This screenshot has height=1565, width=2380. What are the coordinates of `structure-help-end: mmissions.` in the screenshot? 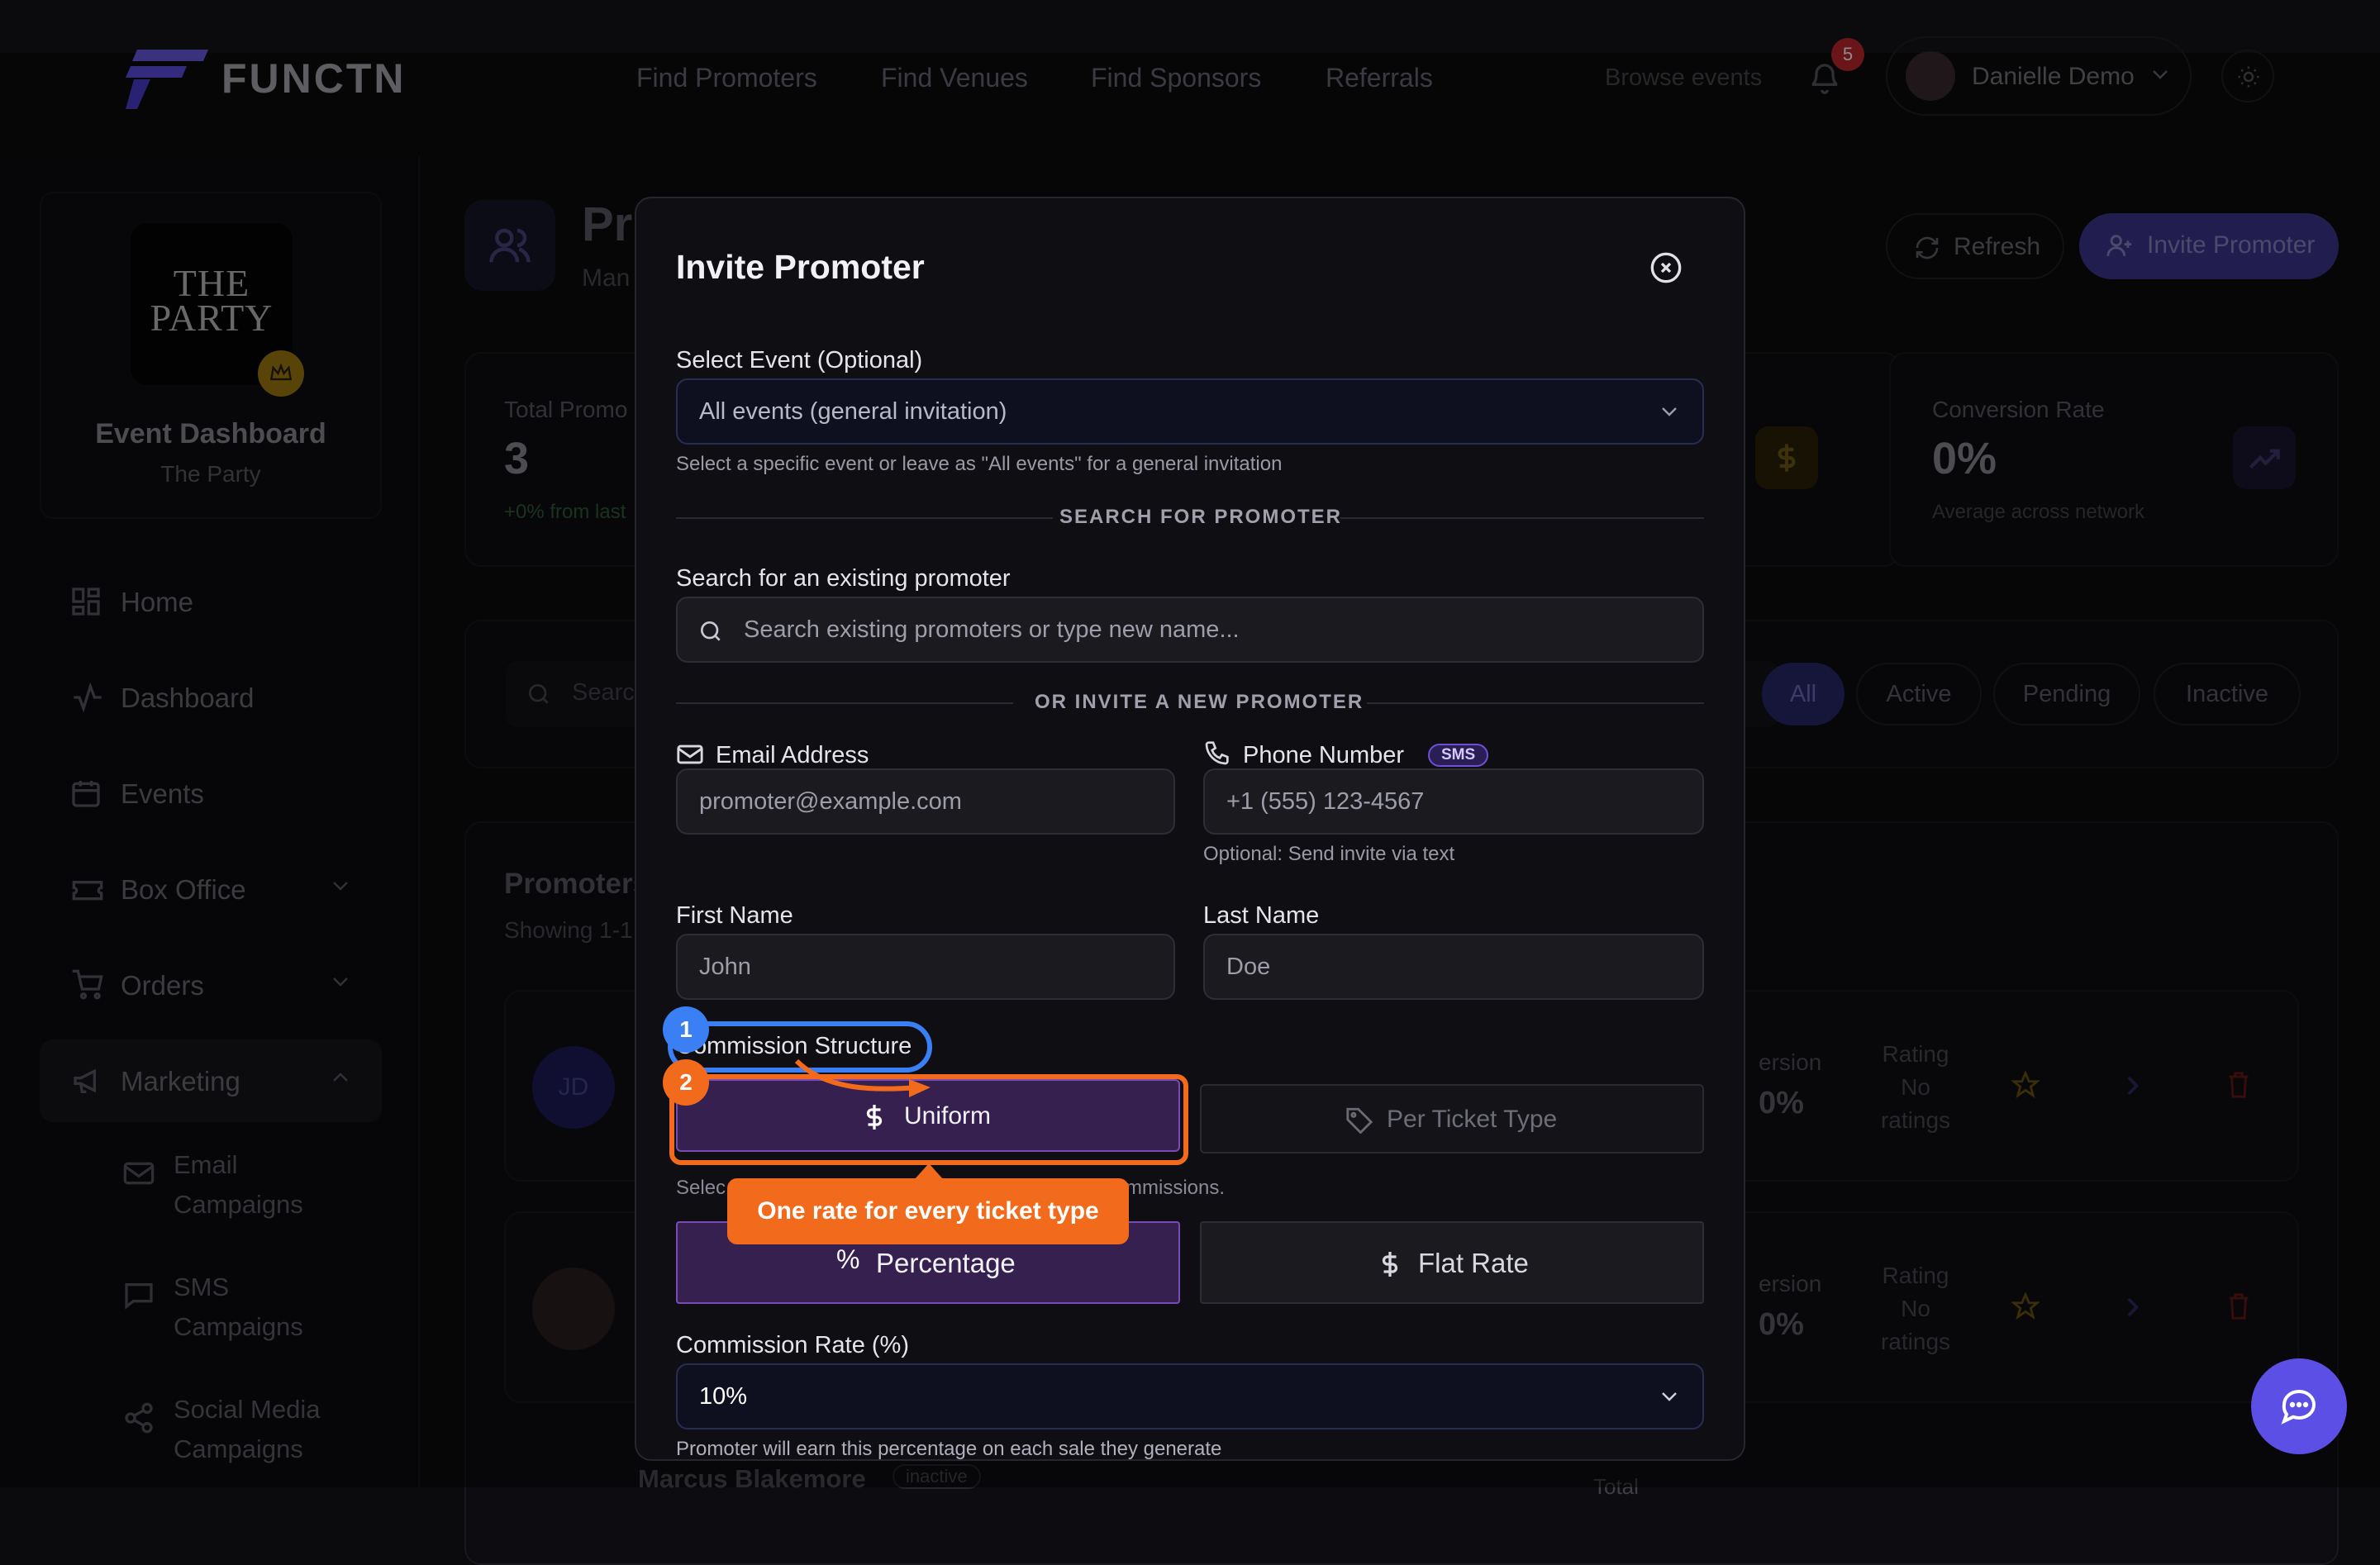 It's located at (1176, 1188).